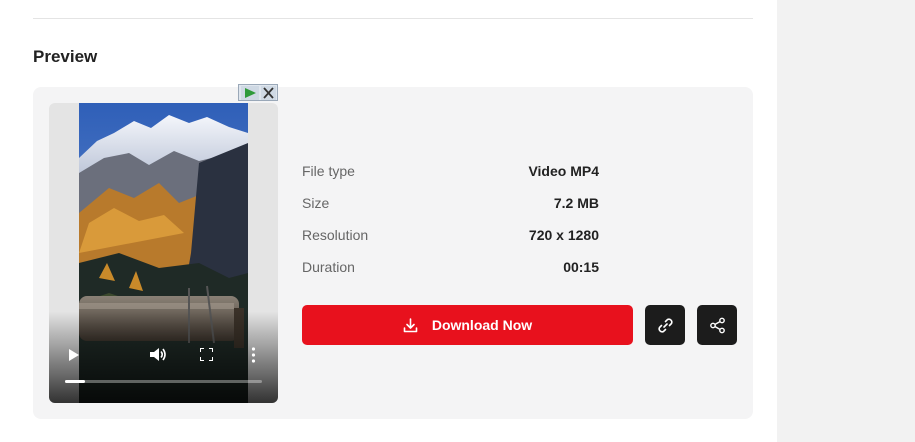  I want to click on link-icon, so click(665, 325).